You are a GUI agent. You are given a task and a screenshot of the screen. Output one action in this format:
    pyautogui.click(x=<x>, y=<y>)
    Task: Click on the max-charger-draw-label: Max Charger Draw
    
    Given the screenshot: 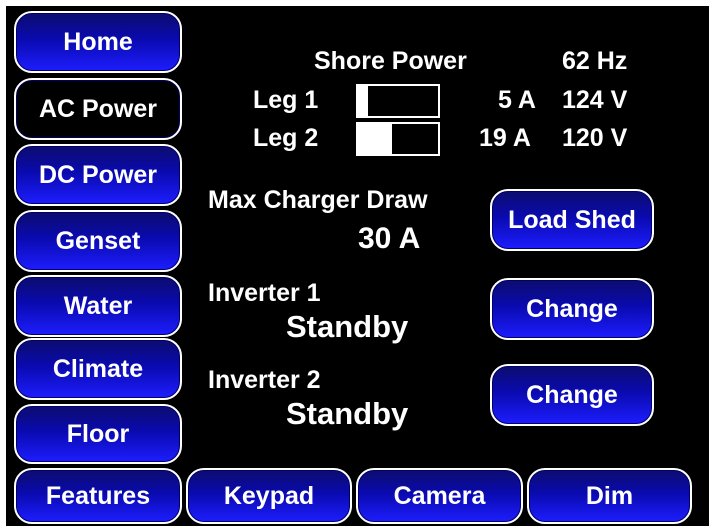 What is the action you would take?
    pyautogui.click(x=318, y=200)
    